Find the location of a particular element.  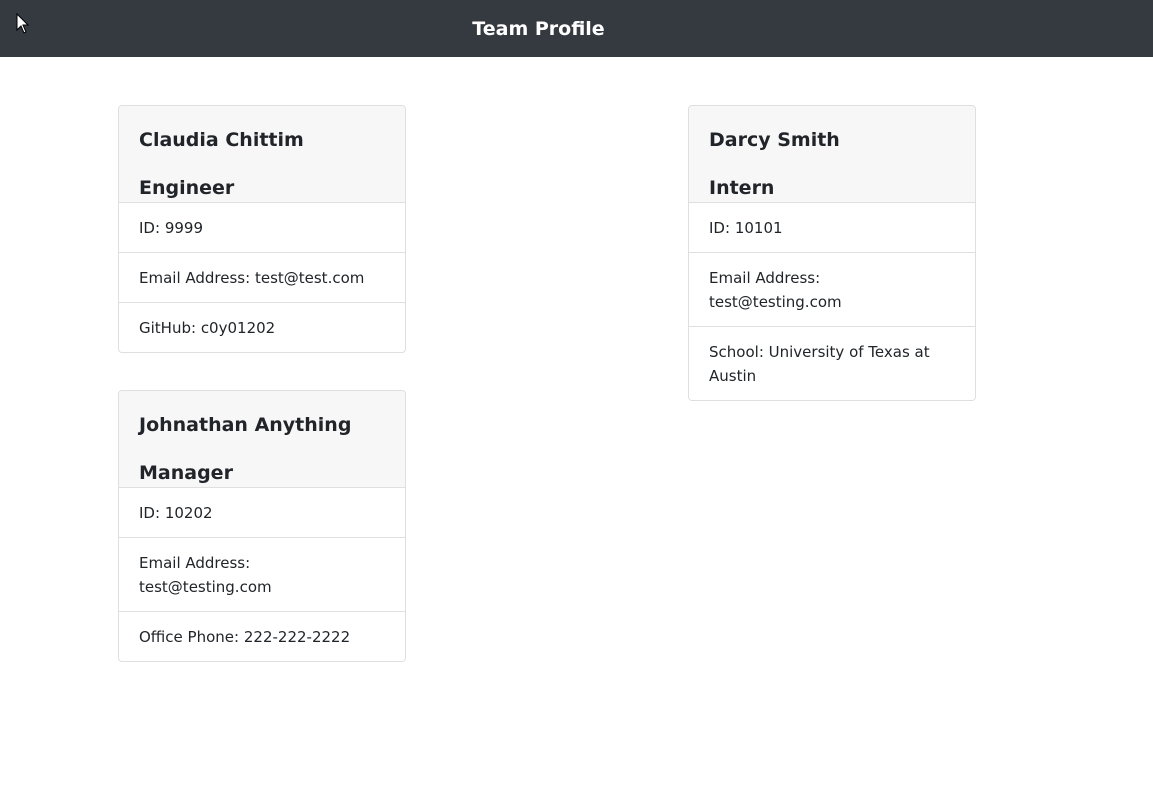

card-header: Johnathan Anything Manager is located at coordinates (262, 439).